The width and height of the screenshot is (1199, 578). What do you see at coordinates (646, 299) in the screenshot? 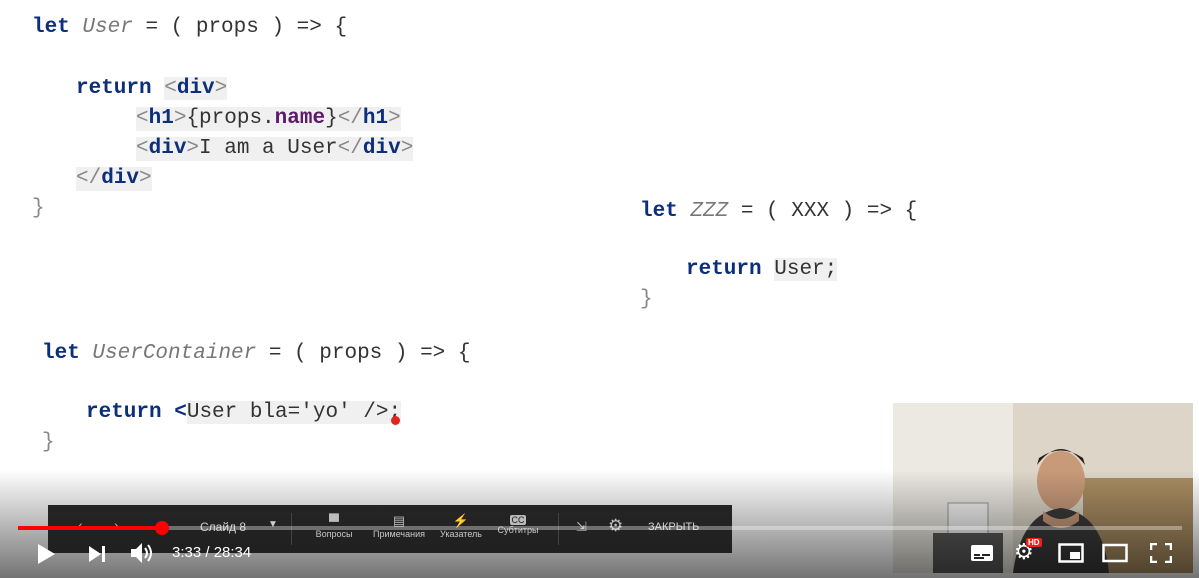
I see `code-zzz-close-brace: }` at bounding box center [646, 299].